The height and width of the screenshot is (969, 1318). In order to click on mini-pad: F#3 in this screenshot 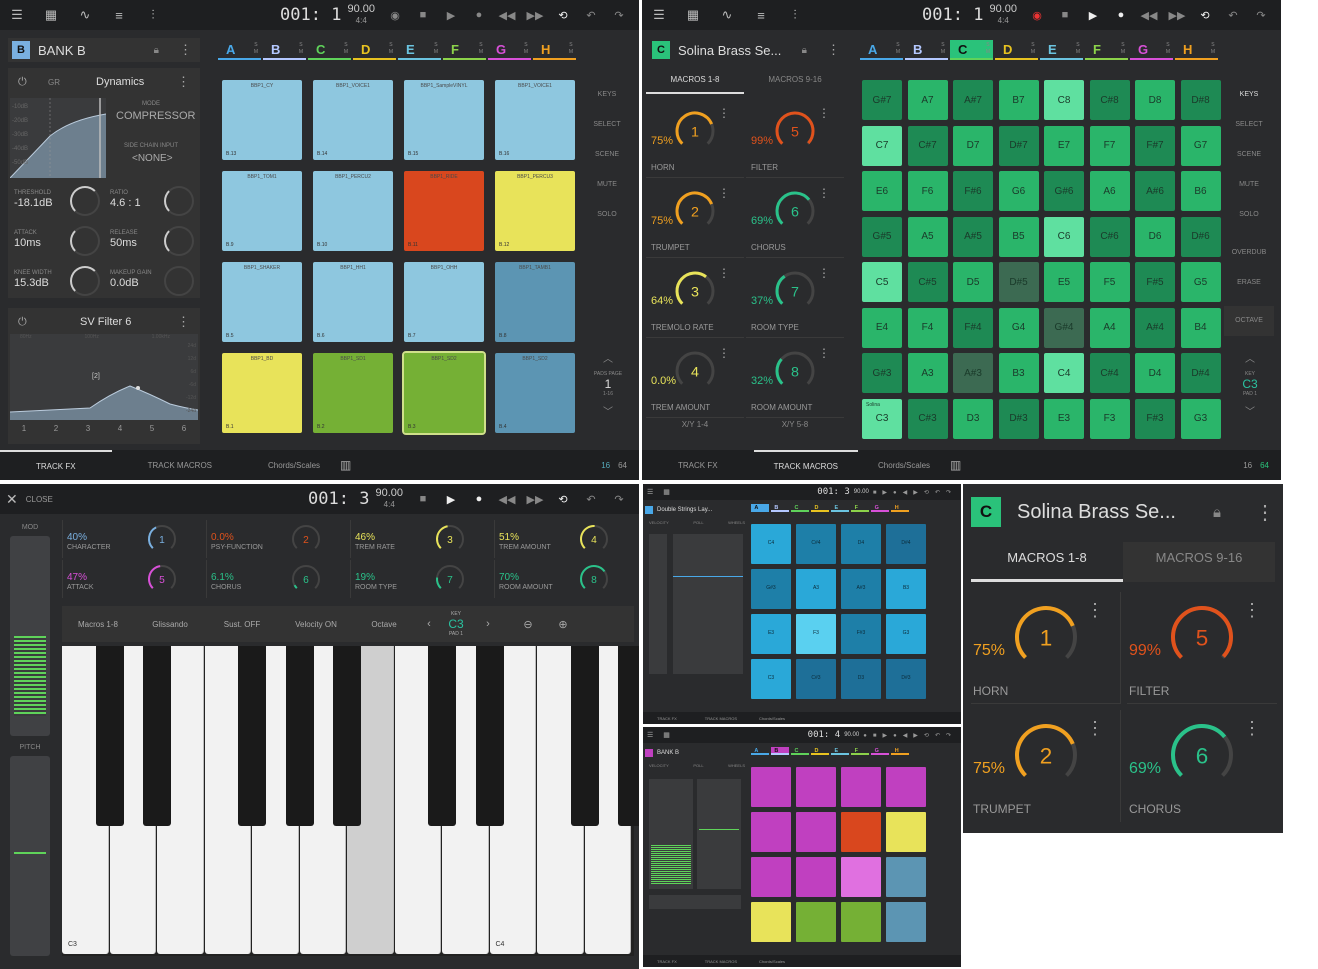, I will do `click(861, 634)`.